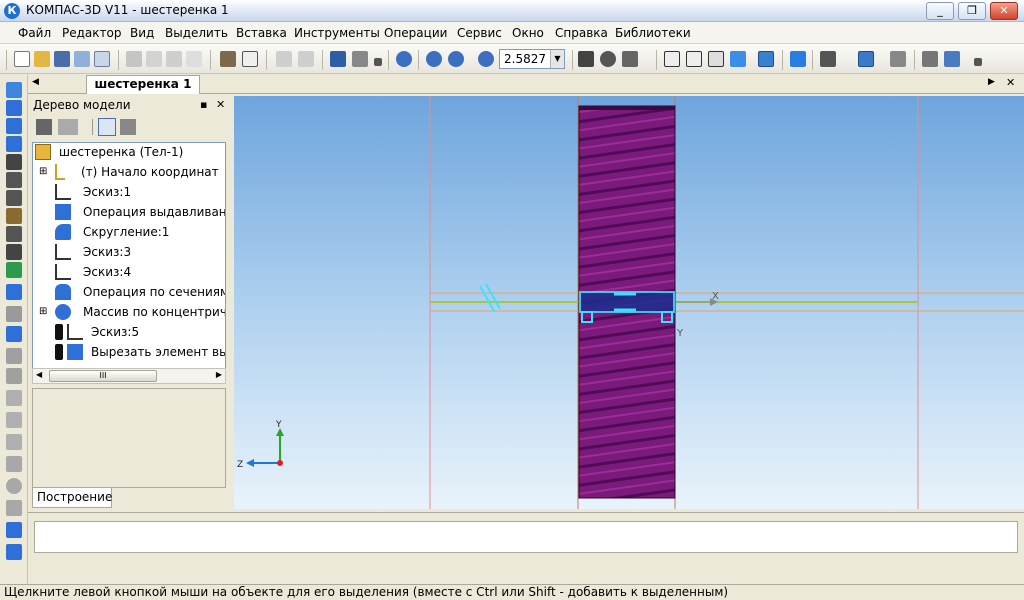 The image size is (1024, 600). Describe the element at coordinates (107, 127) in the screenshot. I see `tree-view-icon` at that location.